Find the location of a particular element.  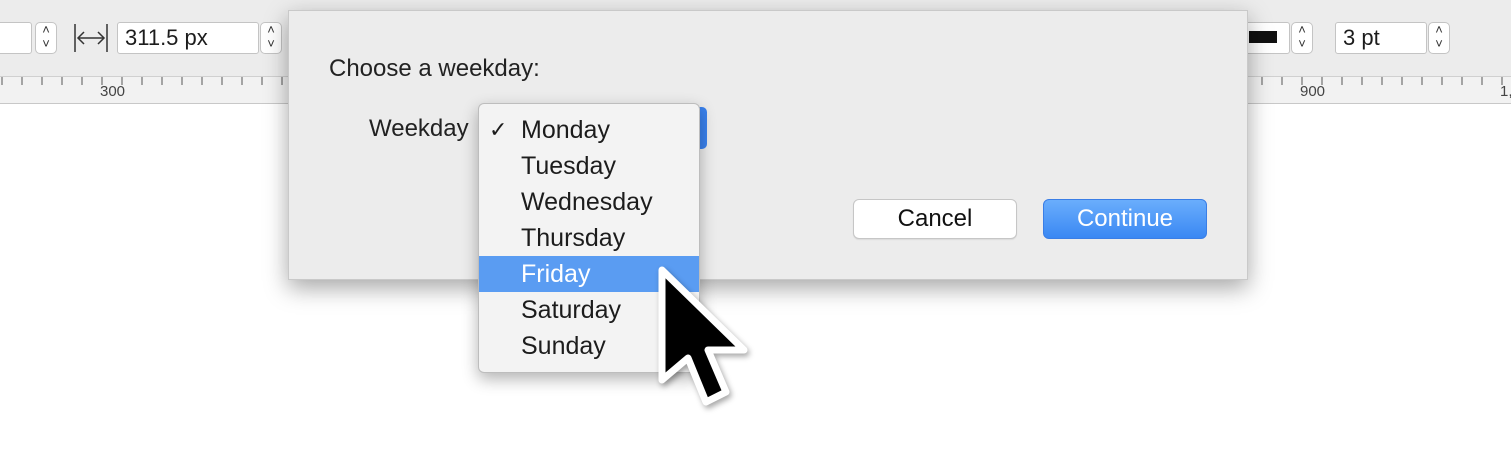

width-field: 311.5 px is located at coordinates (188, 38).